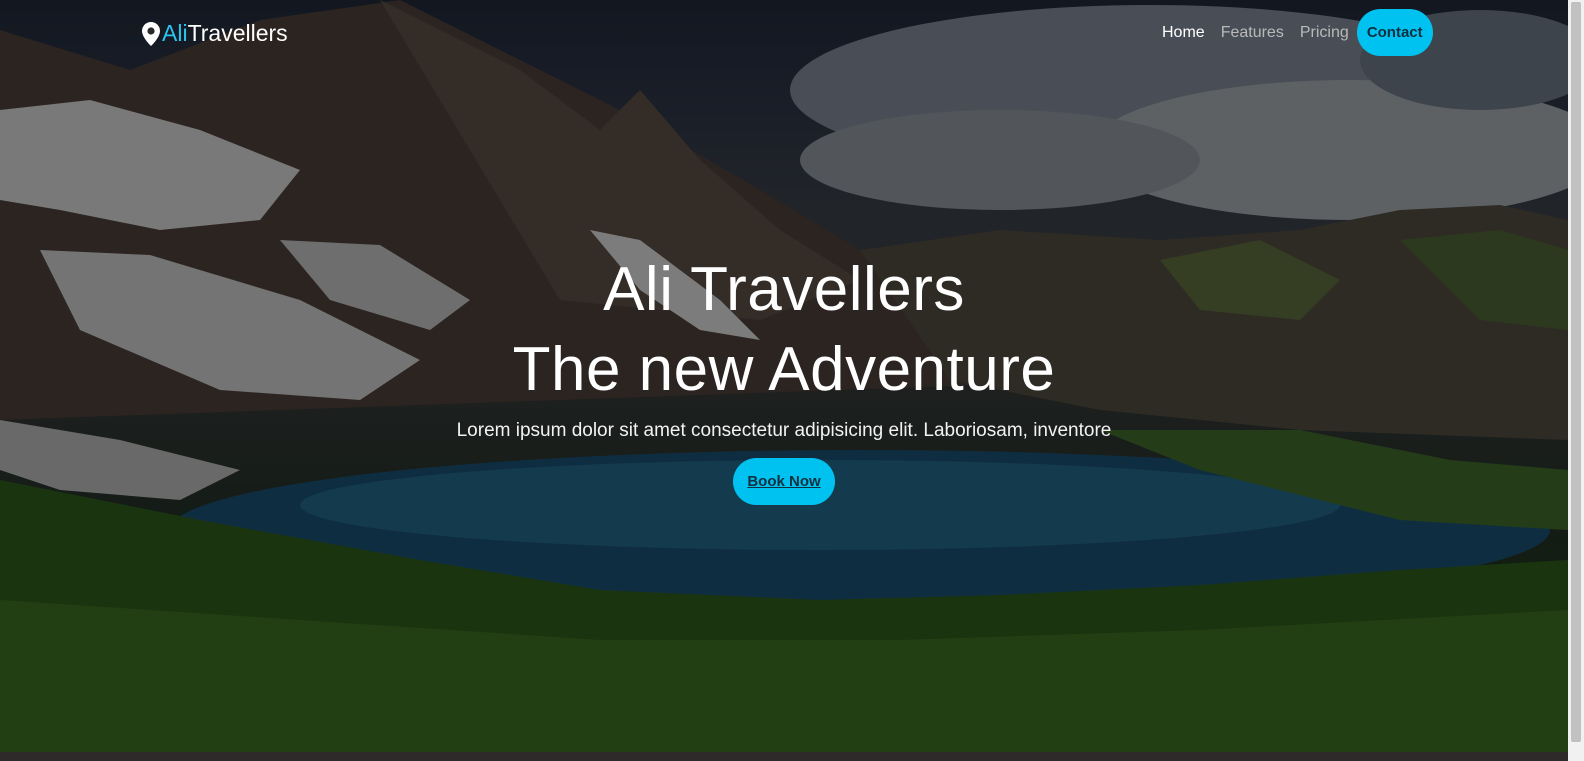 The image size is (1584, 761). What do you see at coordinates (1252, 33) in the screenshot?
I see `nav-item-features: Features` at bounding box center [1252, 33].